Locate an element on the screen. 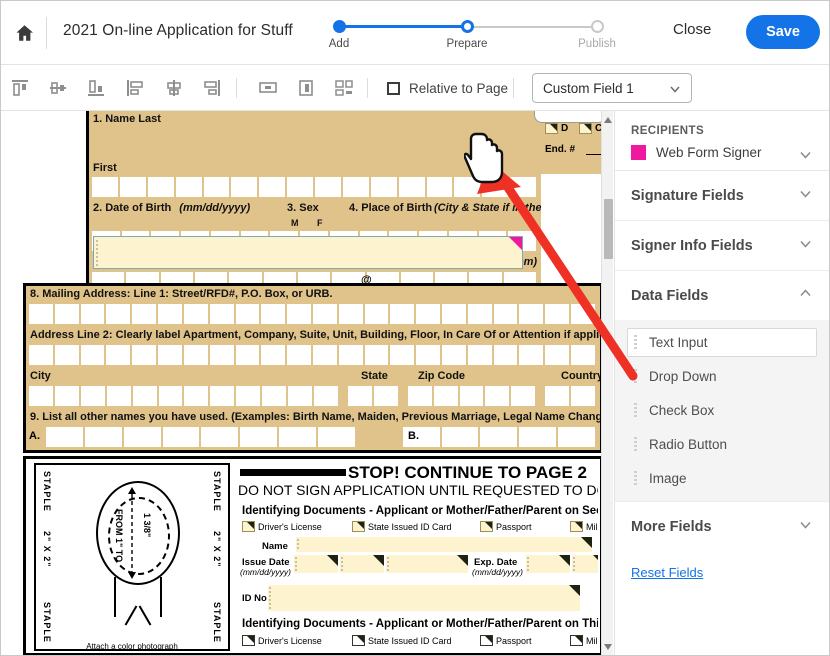  recipient-selector: Web Form Signer is located at coordinates (722, 152).